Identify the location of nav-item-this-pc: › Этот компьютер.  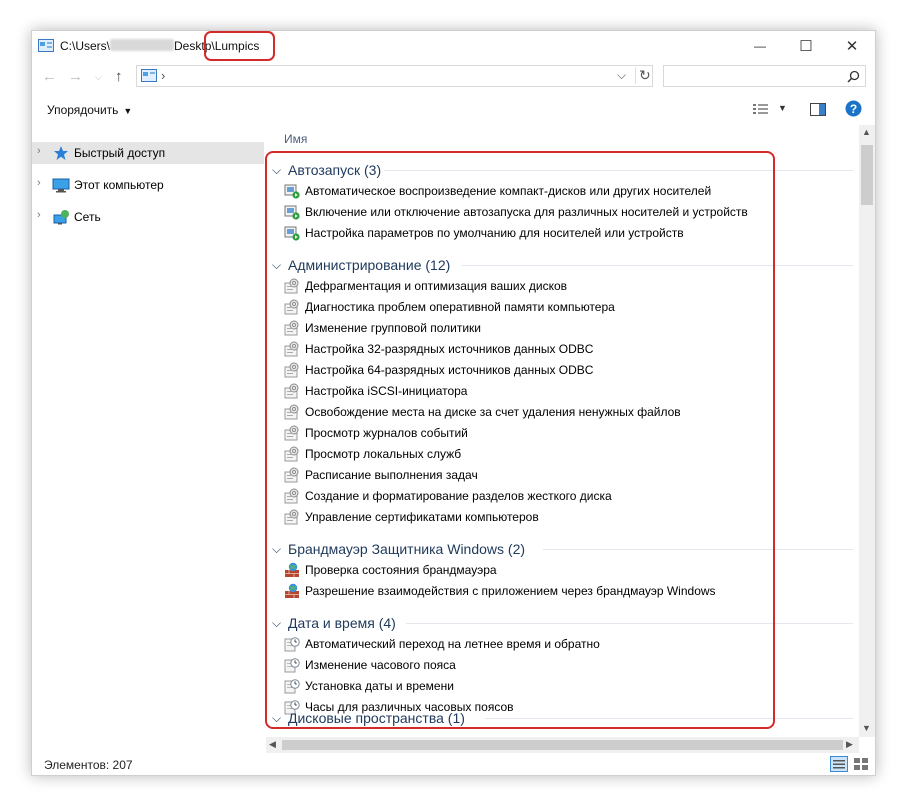
(148, 185).